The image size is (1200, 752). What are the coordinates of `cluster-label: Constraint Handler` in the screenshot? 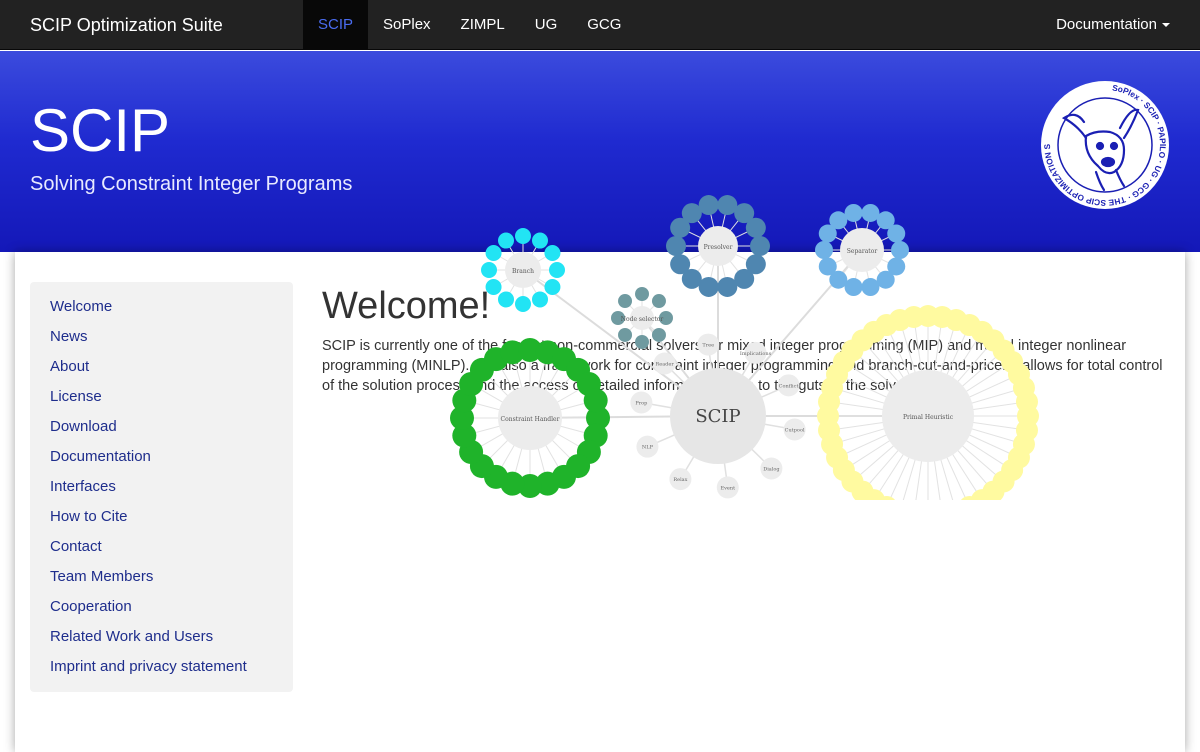 It's located at (530, 419).